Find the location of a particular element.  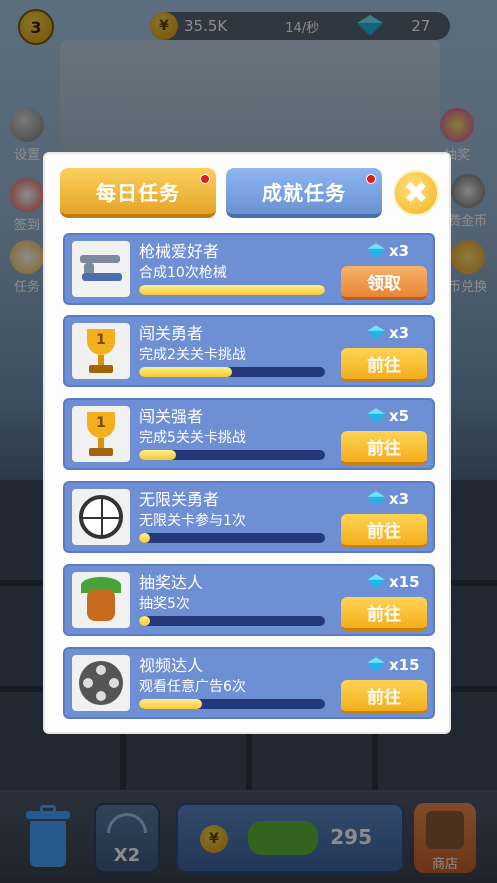

task-row: 无限关勇者 无限关卡参与1次 x3 前往 is located at coordinates (249, 517).